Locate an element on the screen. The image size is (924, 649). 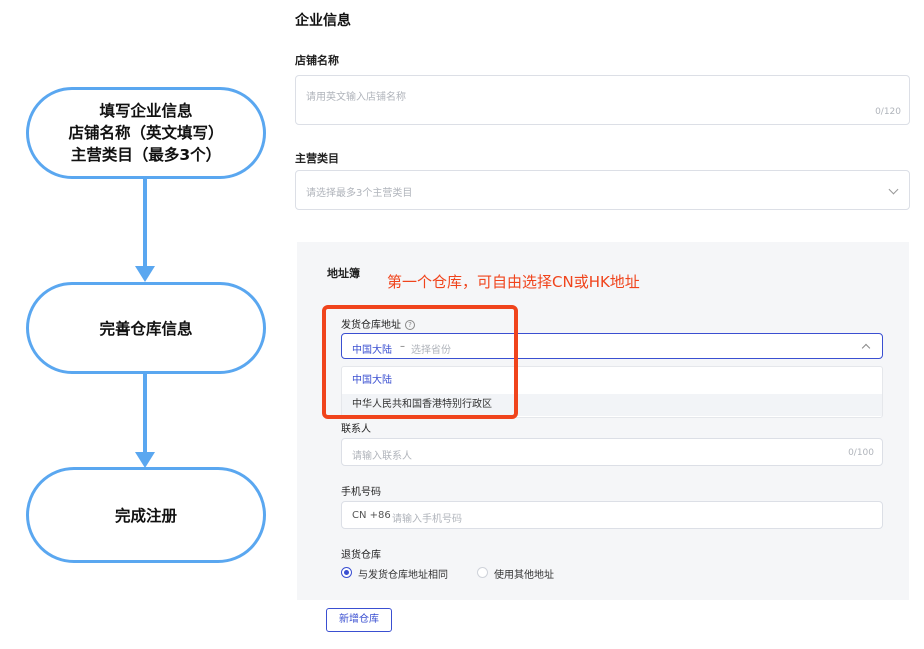
flow-step-fill-company-info: 填写企业信息 店铺名称（英文填写） 主营类目（最多3个） is located at coordinates (146, 133).